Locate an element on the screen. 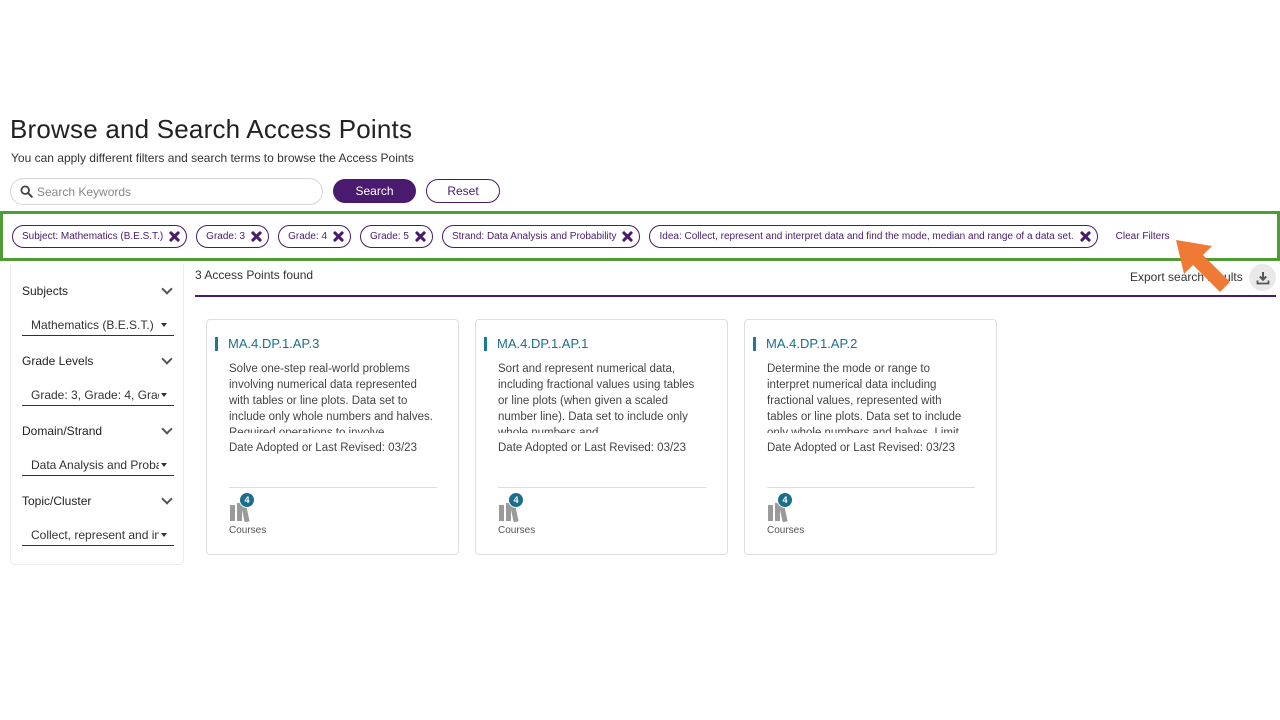 The image size is (1280, 720). filter-chip-grade-5: Grade: 5 is located at coordinates (396, 236).